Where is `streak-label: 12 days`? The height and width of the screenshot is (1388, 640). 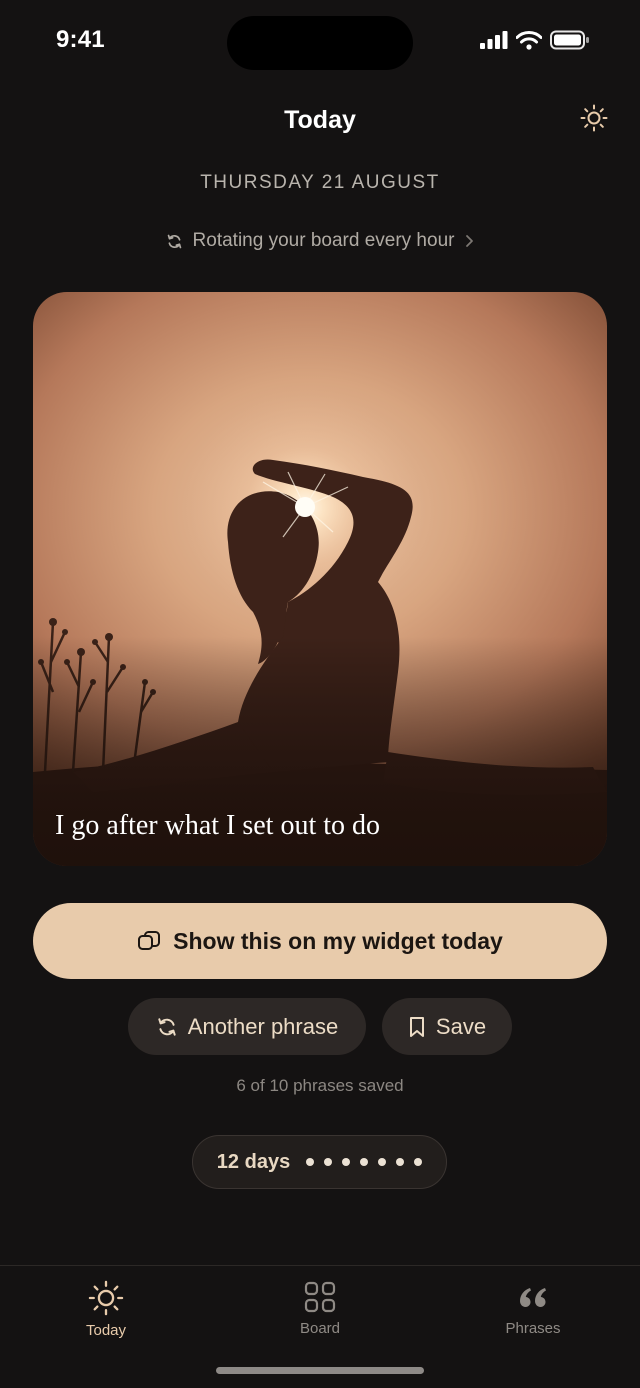
streak-label: 12 days is located at coordinates (253, 1161).